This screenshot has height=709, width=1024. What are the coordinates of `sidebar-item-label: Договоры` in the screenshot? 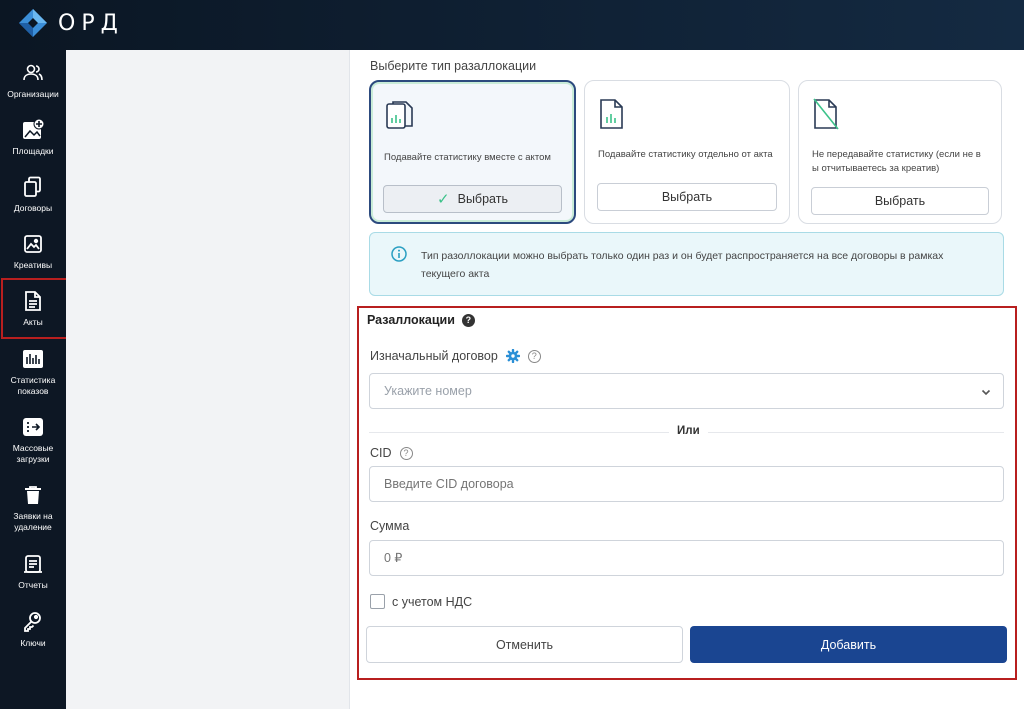 It's located at (33, 208).